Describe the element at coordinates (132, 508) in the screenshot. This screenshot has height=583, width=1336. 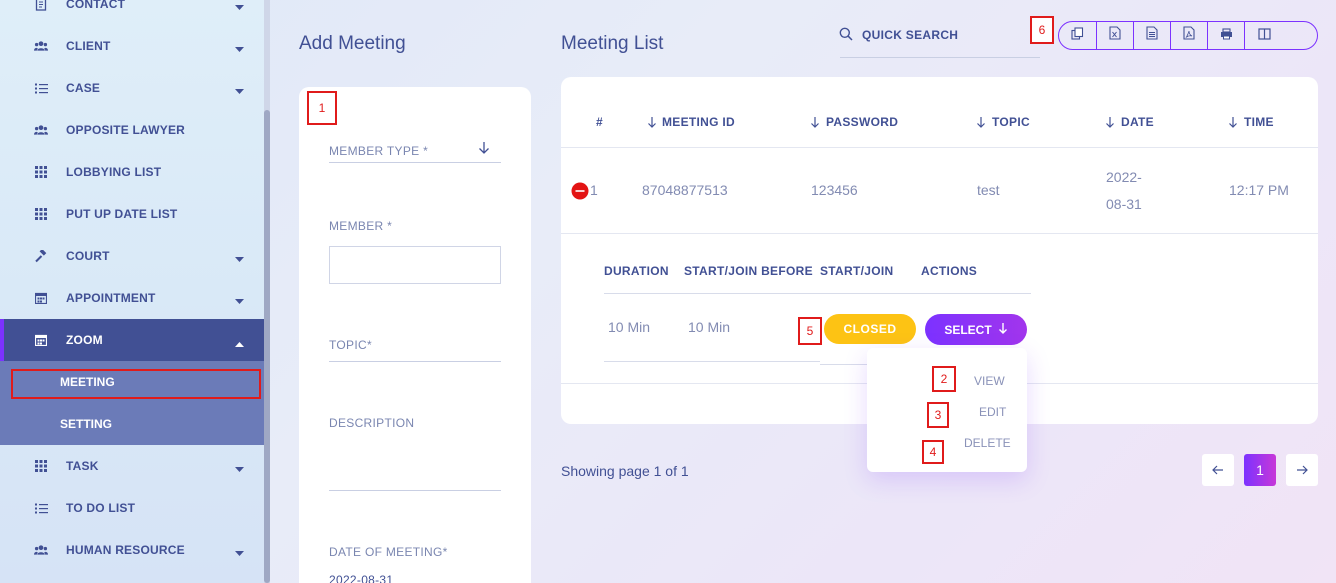
I see `sidebar-item-to-do-list: TO DO LIST` at that location.